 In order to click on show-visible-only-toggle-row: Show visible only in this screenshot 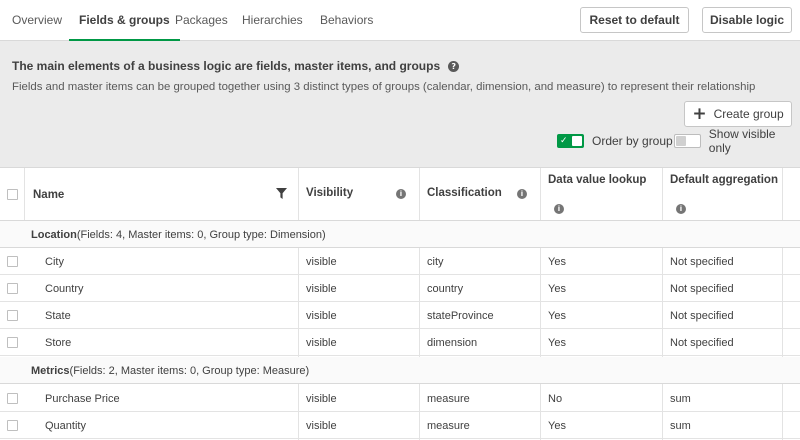, I will do `click(737, 141)`.